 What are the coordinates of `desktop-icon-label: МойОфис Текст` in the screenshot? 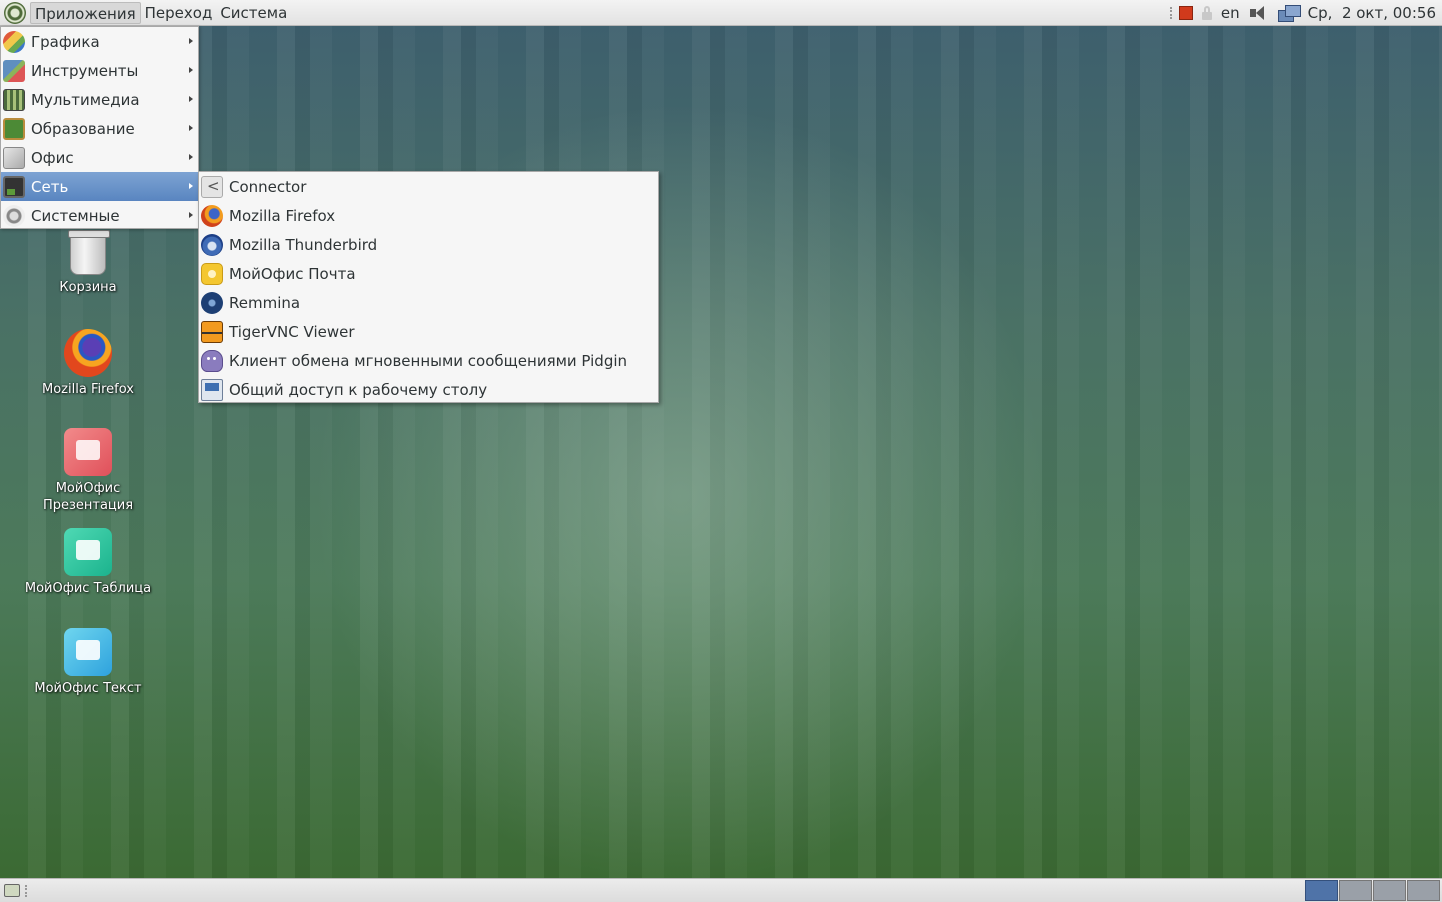 It's located at (88, 688).